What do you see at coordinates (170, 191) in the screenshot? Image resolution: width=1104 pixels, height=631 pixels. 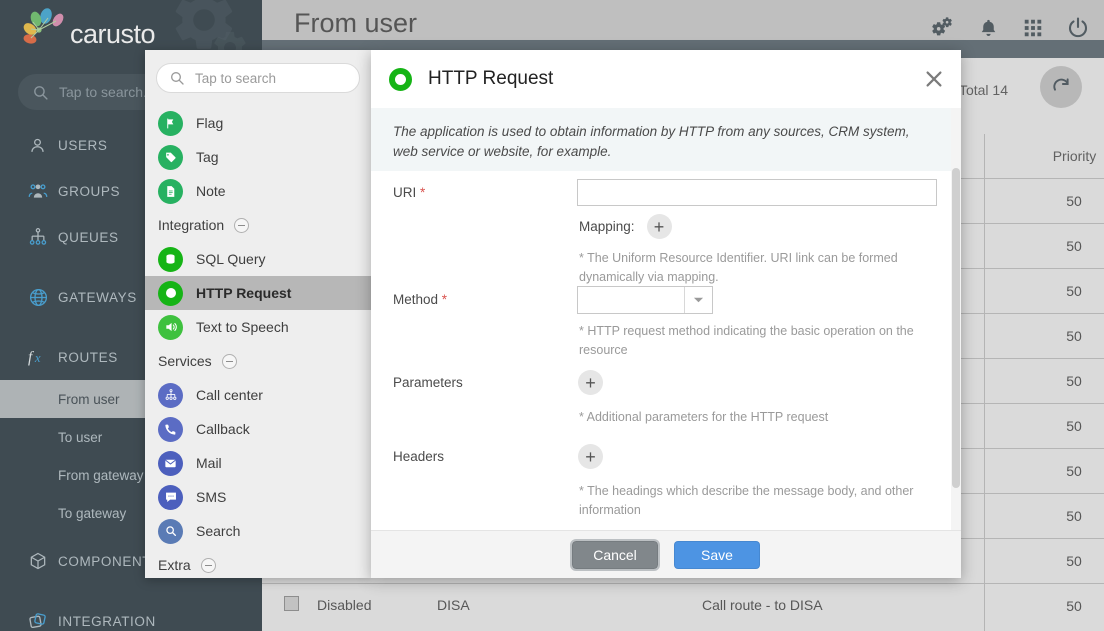 I see `note-icon` at bounding box center [170, 191].